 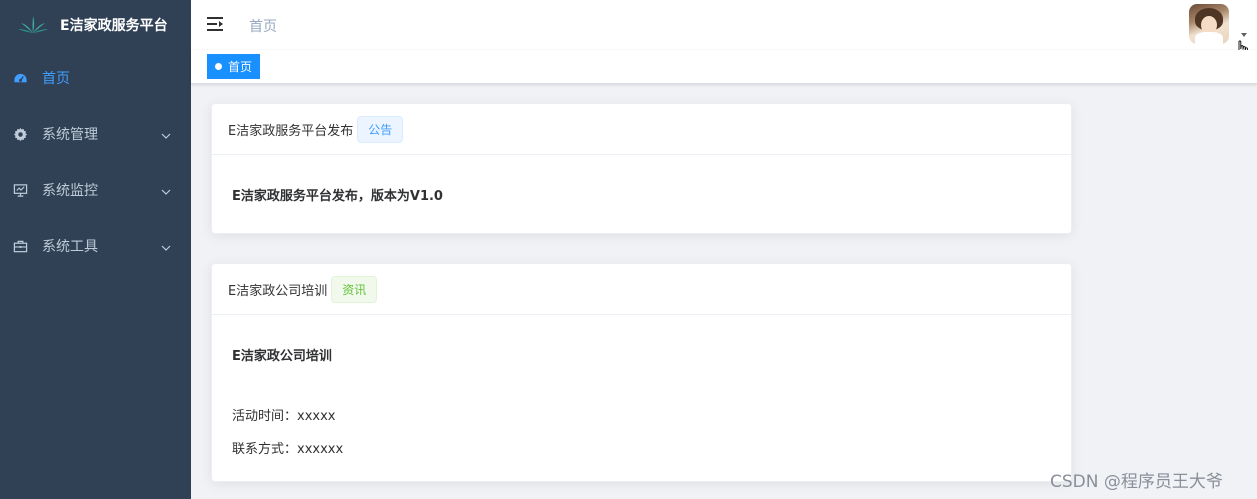 What do you see at coordinates (337, 196) in the screenshot?
I see `card-headline: E洁家政服务平台发布，版本为V1.0` at bounding box center [337, 196].